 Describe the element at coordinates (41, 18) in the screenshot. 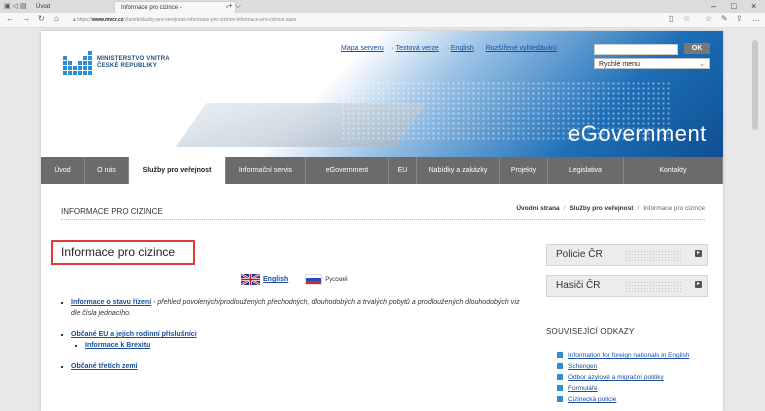

I see `refresh-icon: ↻` at that location.